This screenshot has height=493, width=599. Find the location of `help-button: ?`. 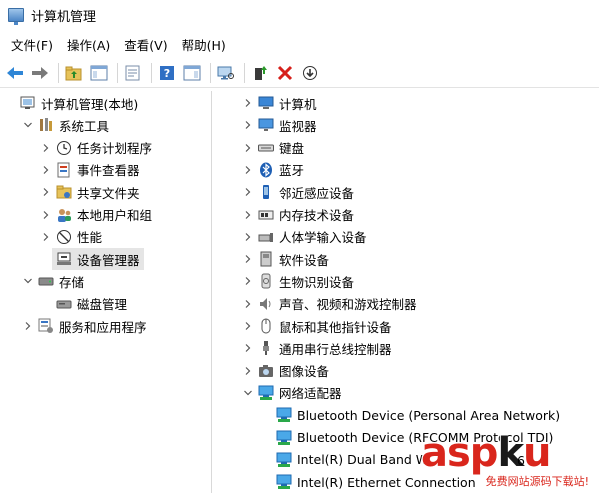

help-button: ? is located at coordinates (167, 73).